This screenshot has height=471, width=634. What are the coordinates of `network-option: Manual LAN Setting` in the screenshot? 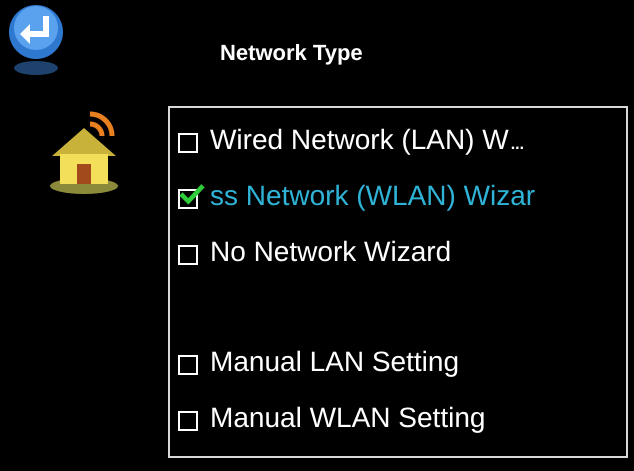 It's located at (402, 362).